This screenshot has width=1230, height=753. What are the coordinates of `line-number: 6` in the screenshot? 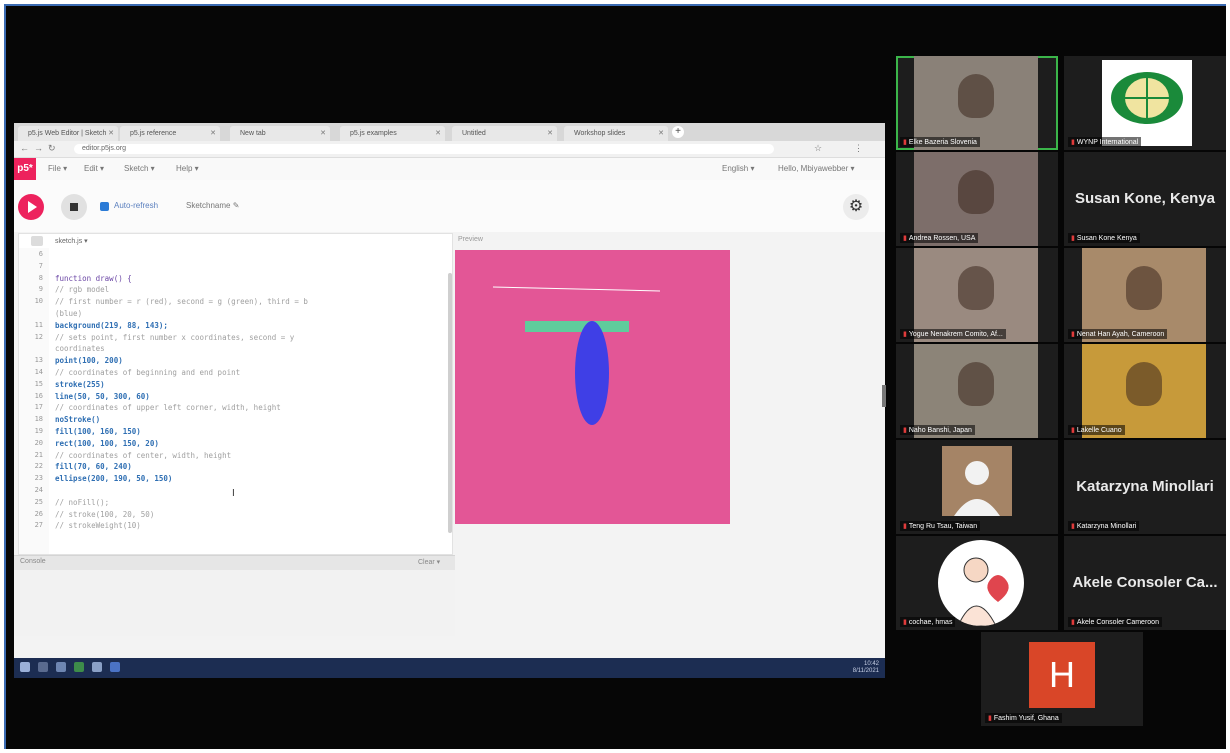 It's located at (40, 254).